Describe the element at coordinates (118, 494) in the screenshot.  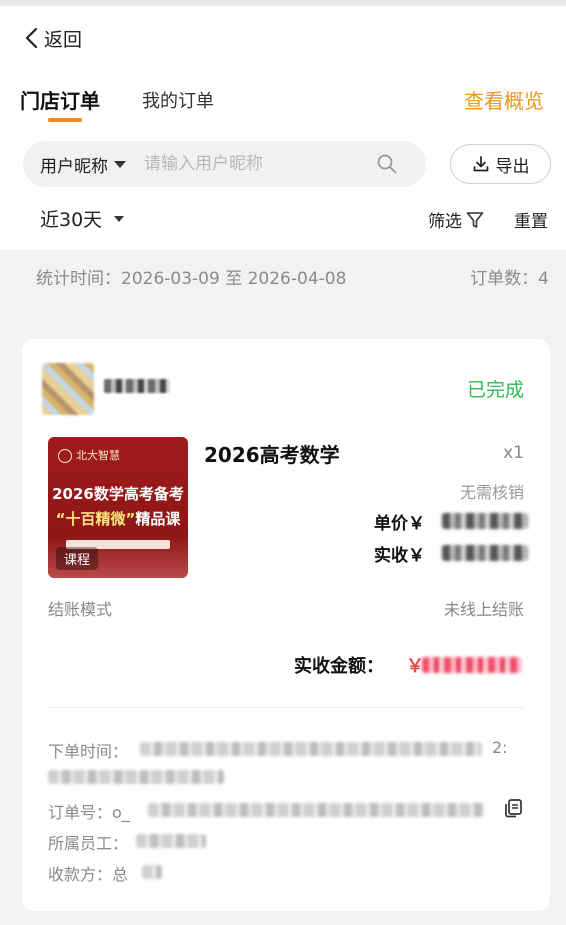
I see `cover-headline: 2026数学高考备考` at that location.